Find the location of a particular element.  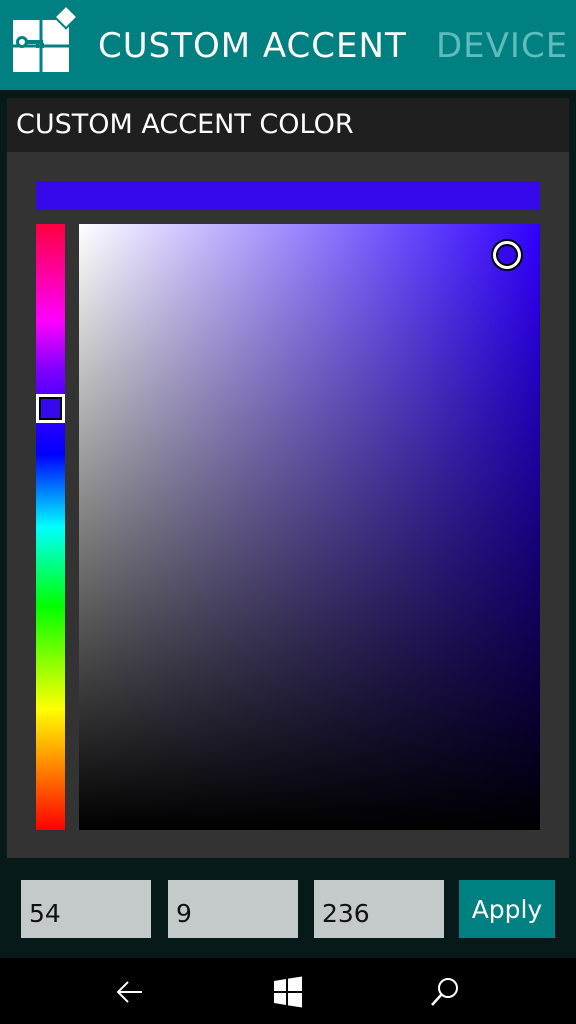

panel-title: CUSTOM ACCENT COLOR is located at coordinates (185, 124).